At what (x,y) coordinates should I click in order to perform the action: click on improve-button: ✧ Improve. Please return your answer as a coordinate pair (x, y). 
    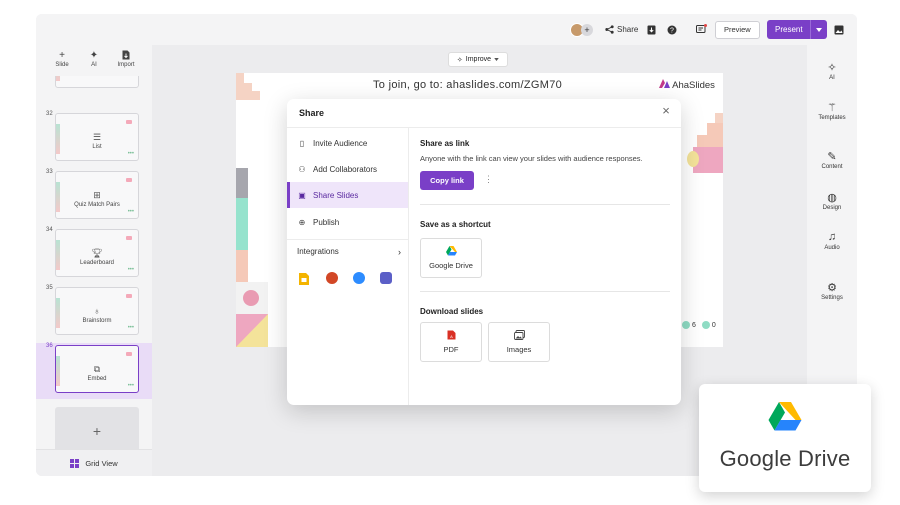
    Looking at the image, I should click on (478, 59).